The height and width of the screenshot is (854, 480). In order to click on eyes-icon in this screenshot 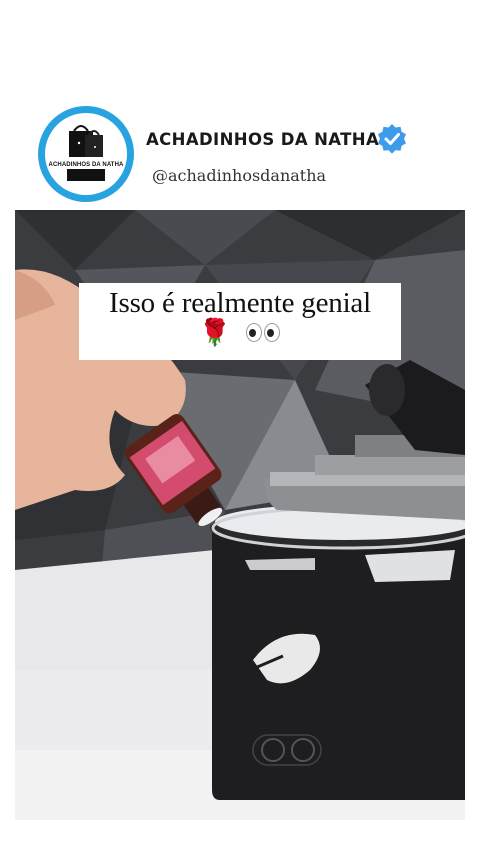, I will do `click(263, 334)`.